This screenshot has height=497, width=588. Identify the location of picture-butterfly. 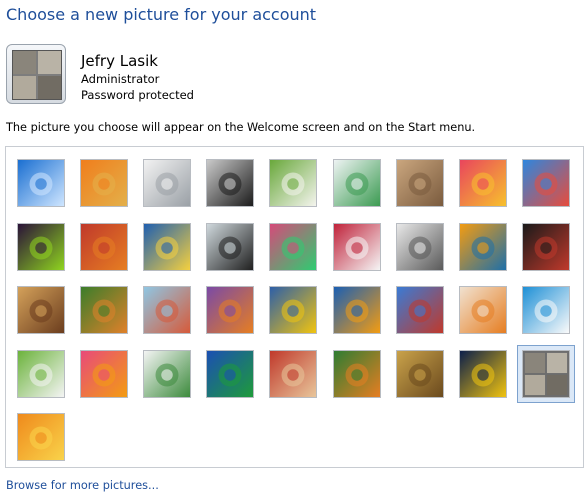
(356, 373).